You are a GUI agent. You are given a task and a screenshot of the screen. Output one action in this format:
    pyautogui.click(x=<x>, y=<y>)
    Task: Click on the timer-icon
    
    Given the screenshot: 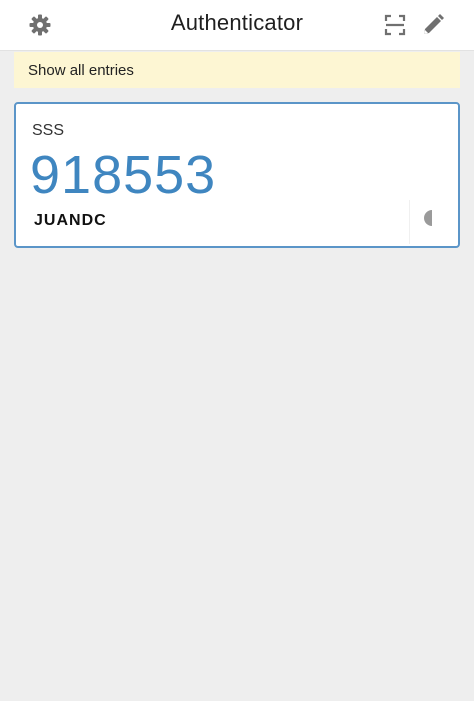 What is the action you would take?
    pyautogui.click(x=428, y=218)
    